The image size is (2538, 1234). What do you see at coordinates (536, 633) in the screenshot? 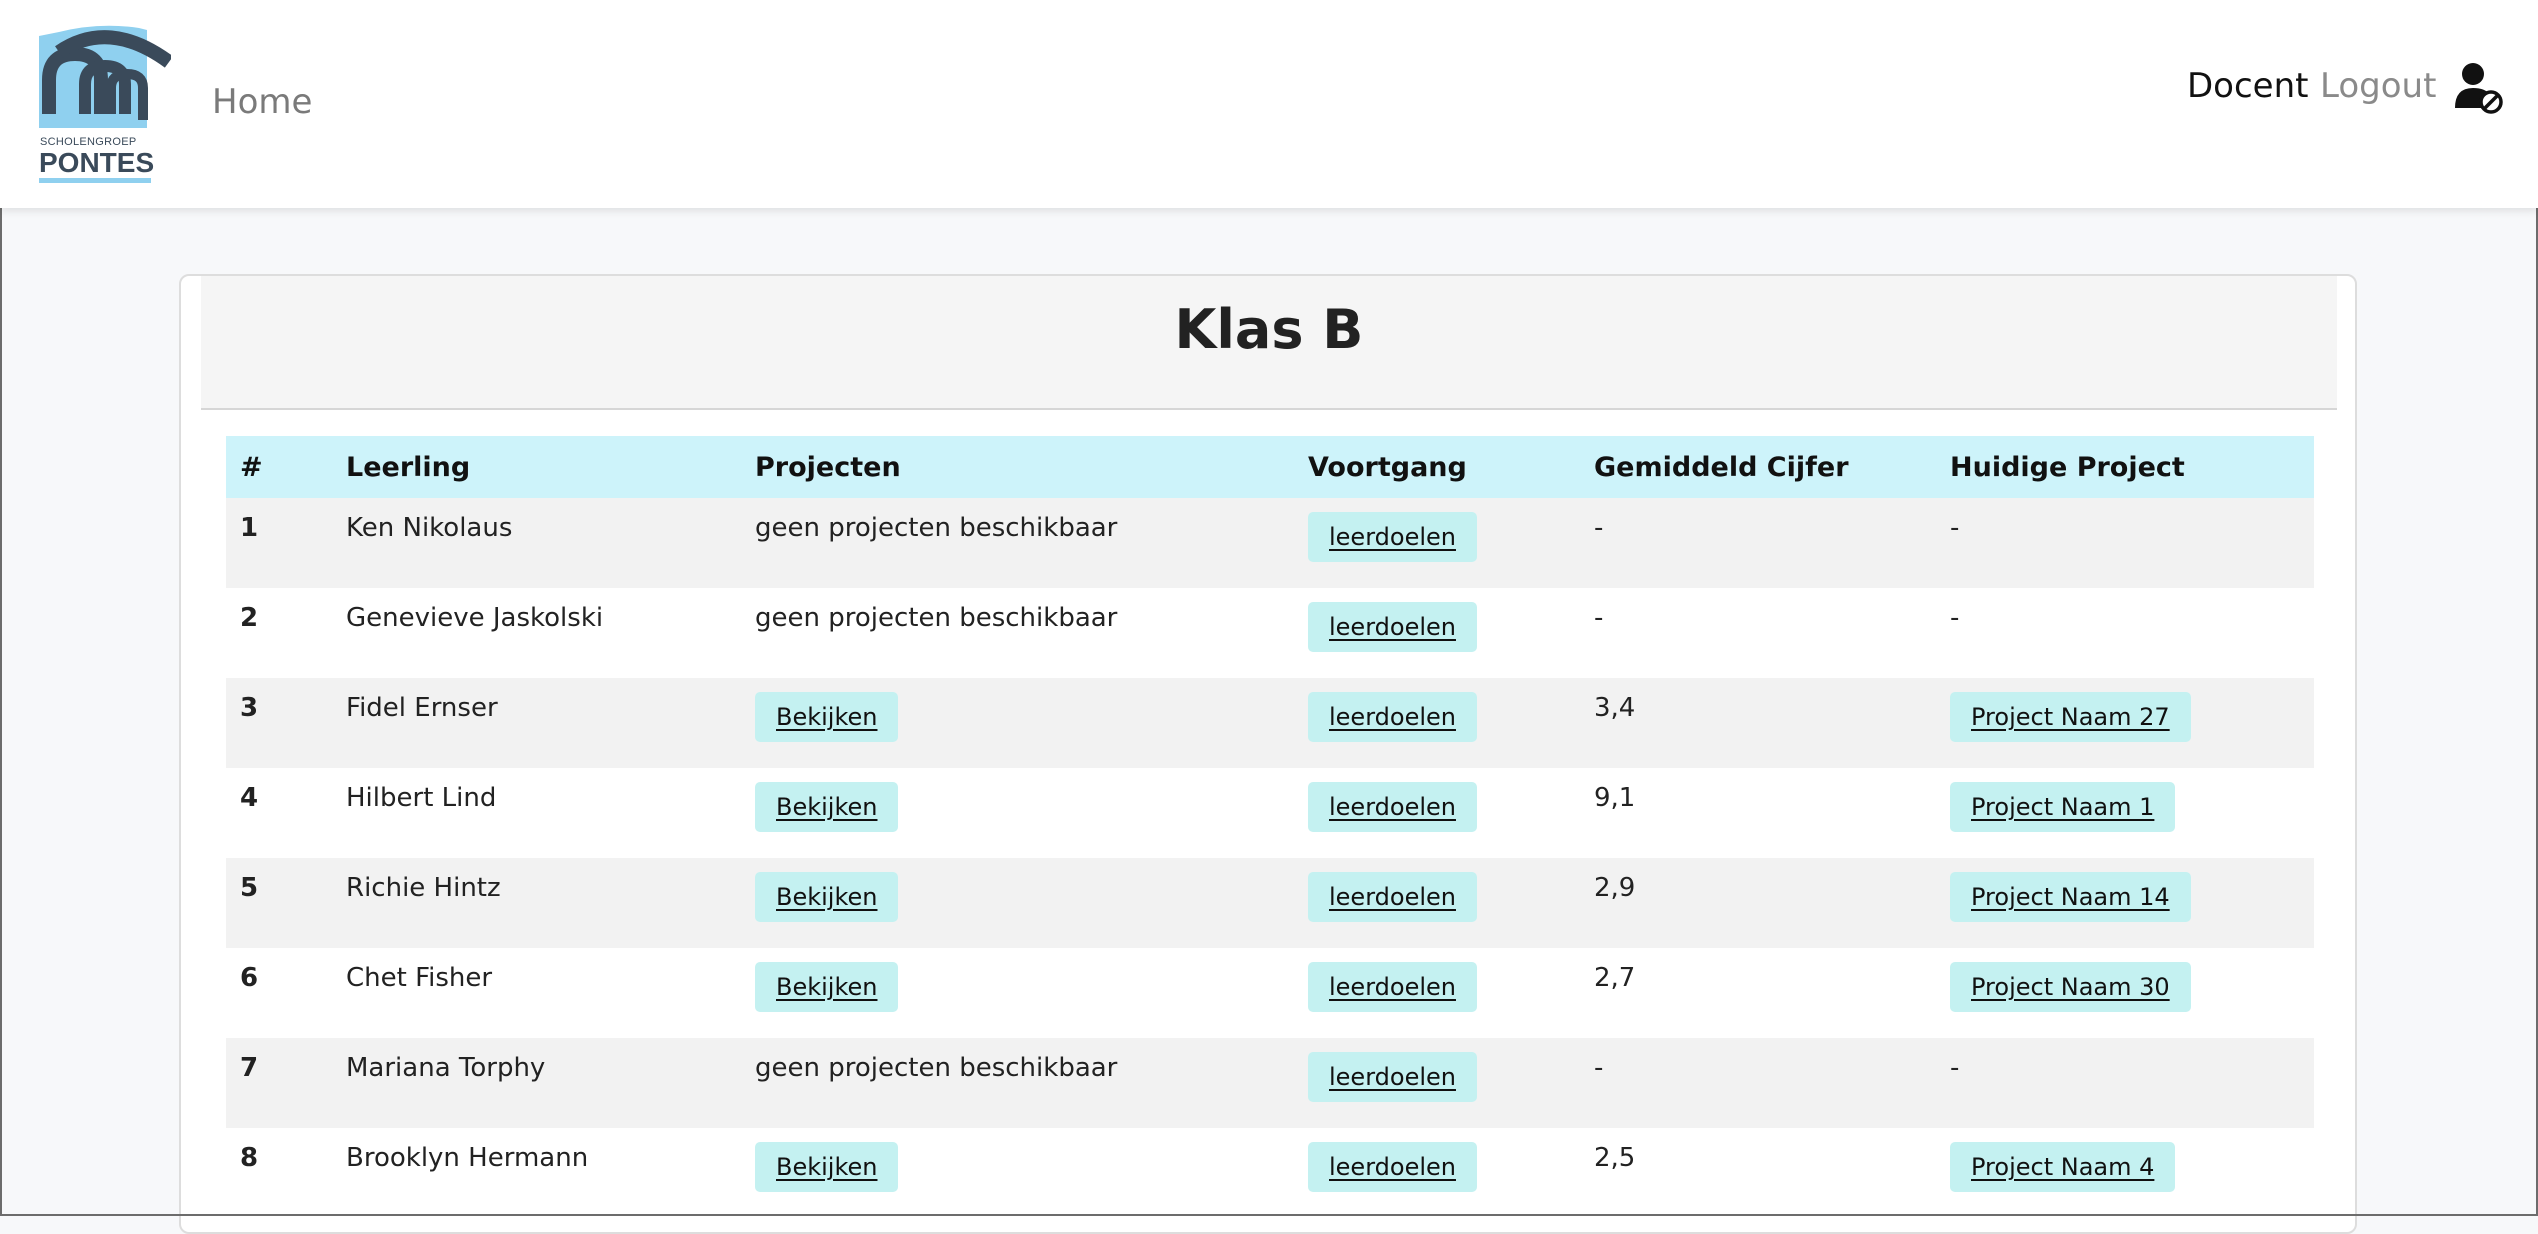
I see `student-name: Genevieve Jaskolski` at bounding box center [536, 633].